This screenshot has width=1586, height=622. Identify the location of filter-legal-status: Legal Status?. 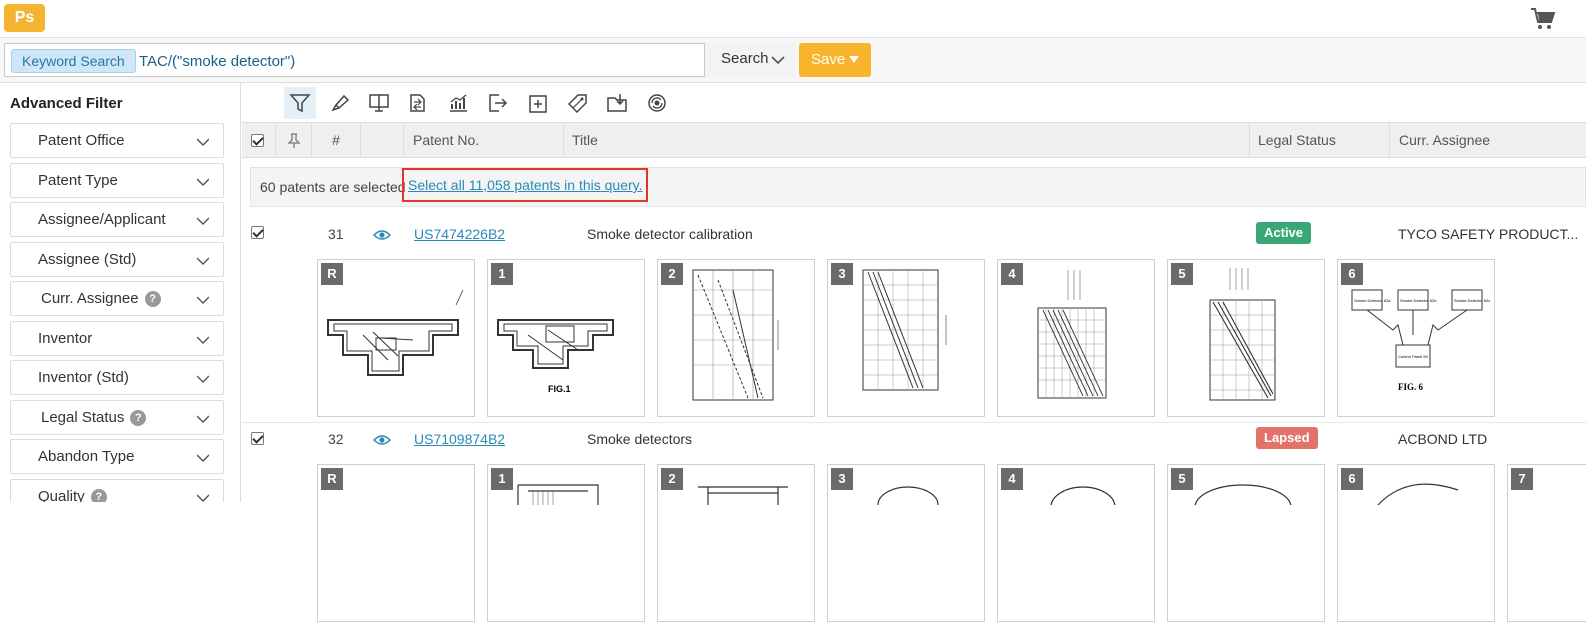
(117, 417).